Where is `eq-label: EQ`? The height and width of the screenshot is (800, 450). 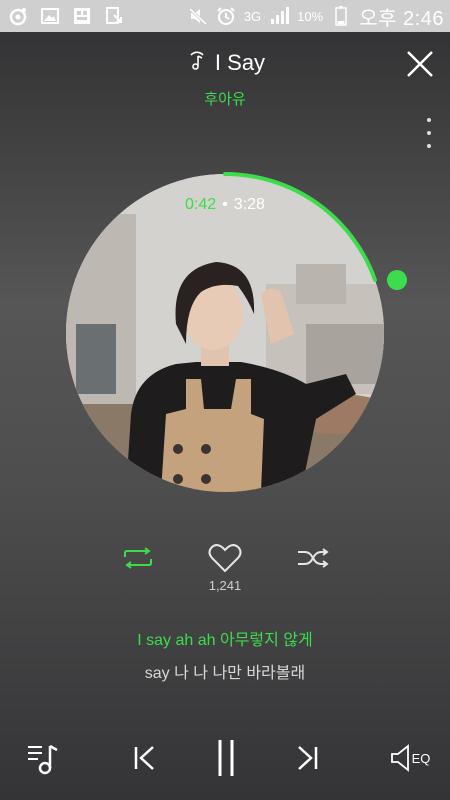
eq-label: EQ is located at coordinates (421, 758).